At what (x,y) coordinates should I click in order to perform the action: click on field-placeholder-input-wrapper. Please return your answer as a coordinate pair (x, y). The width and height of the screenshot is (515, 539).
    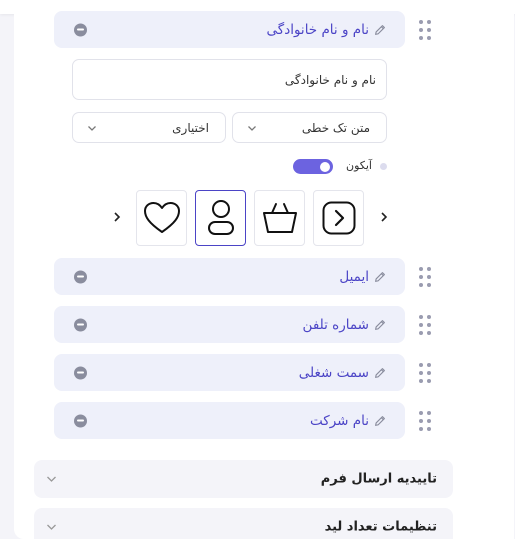
    Looking at the image, I should click on (229, 79).